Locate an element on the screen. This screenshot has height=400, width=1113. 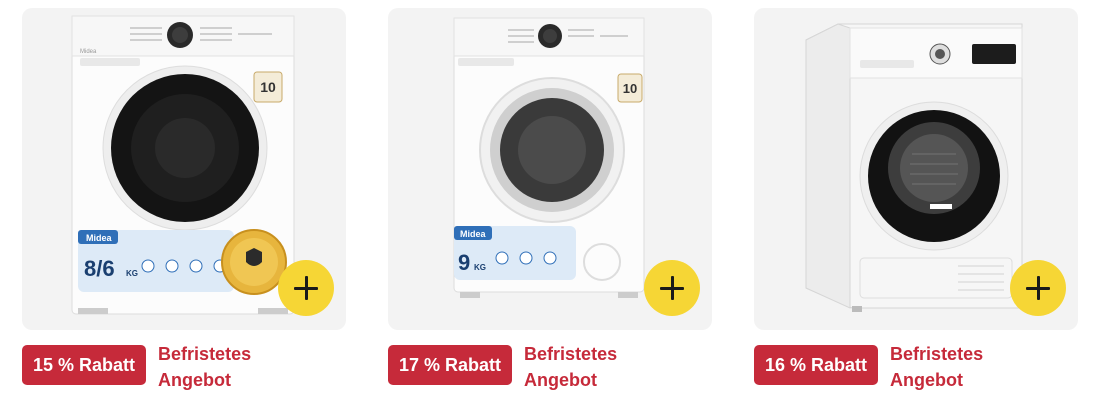
discount-badge: 16 % Rabatt is located at coordinates (816, 365).